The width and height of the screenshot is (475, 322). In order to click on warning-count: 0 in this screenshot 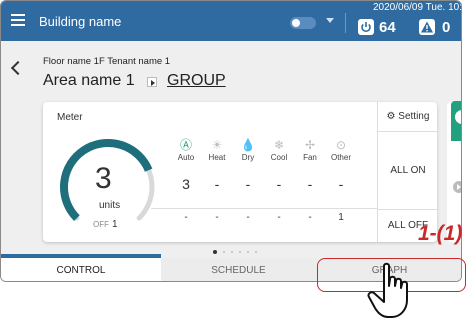, I will do `click(446, 27)`.